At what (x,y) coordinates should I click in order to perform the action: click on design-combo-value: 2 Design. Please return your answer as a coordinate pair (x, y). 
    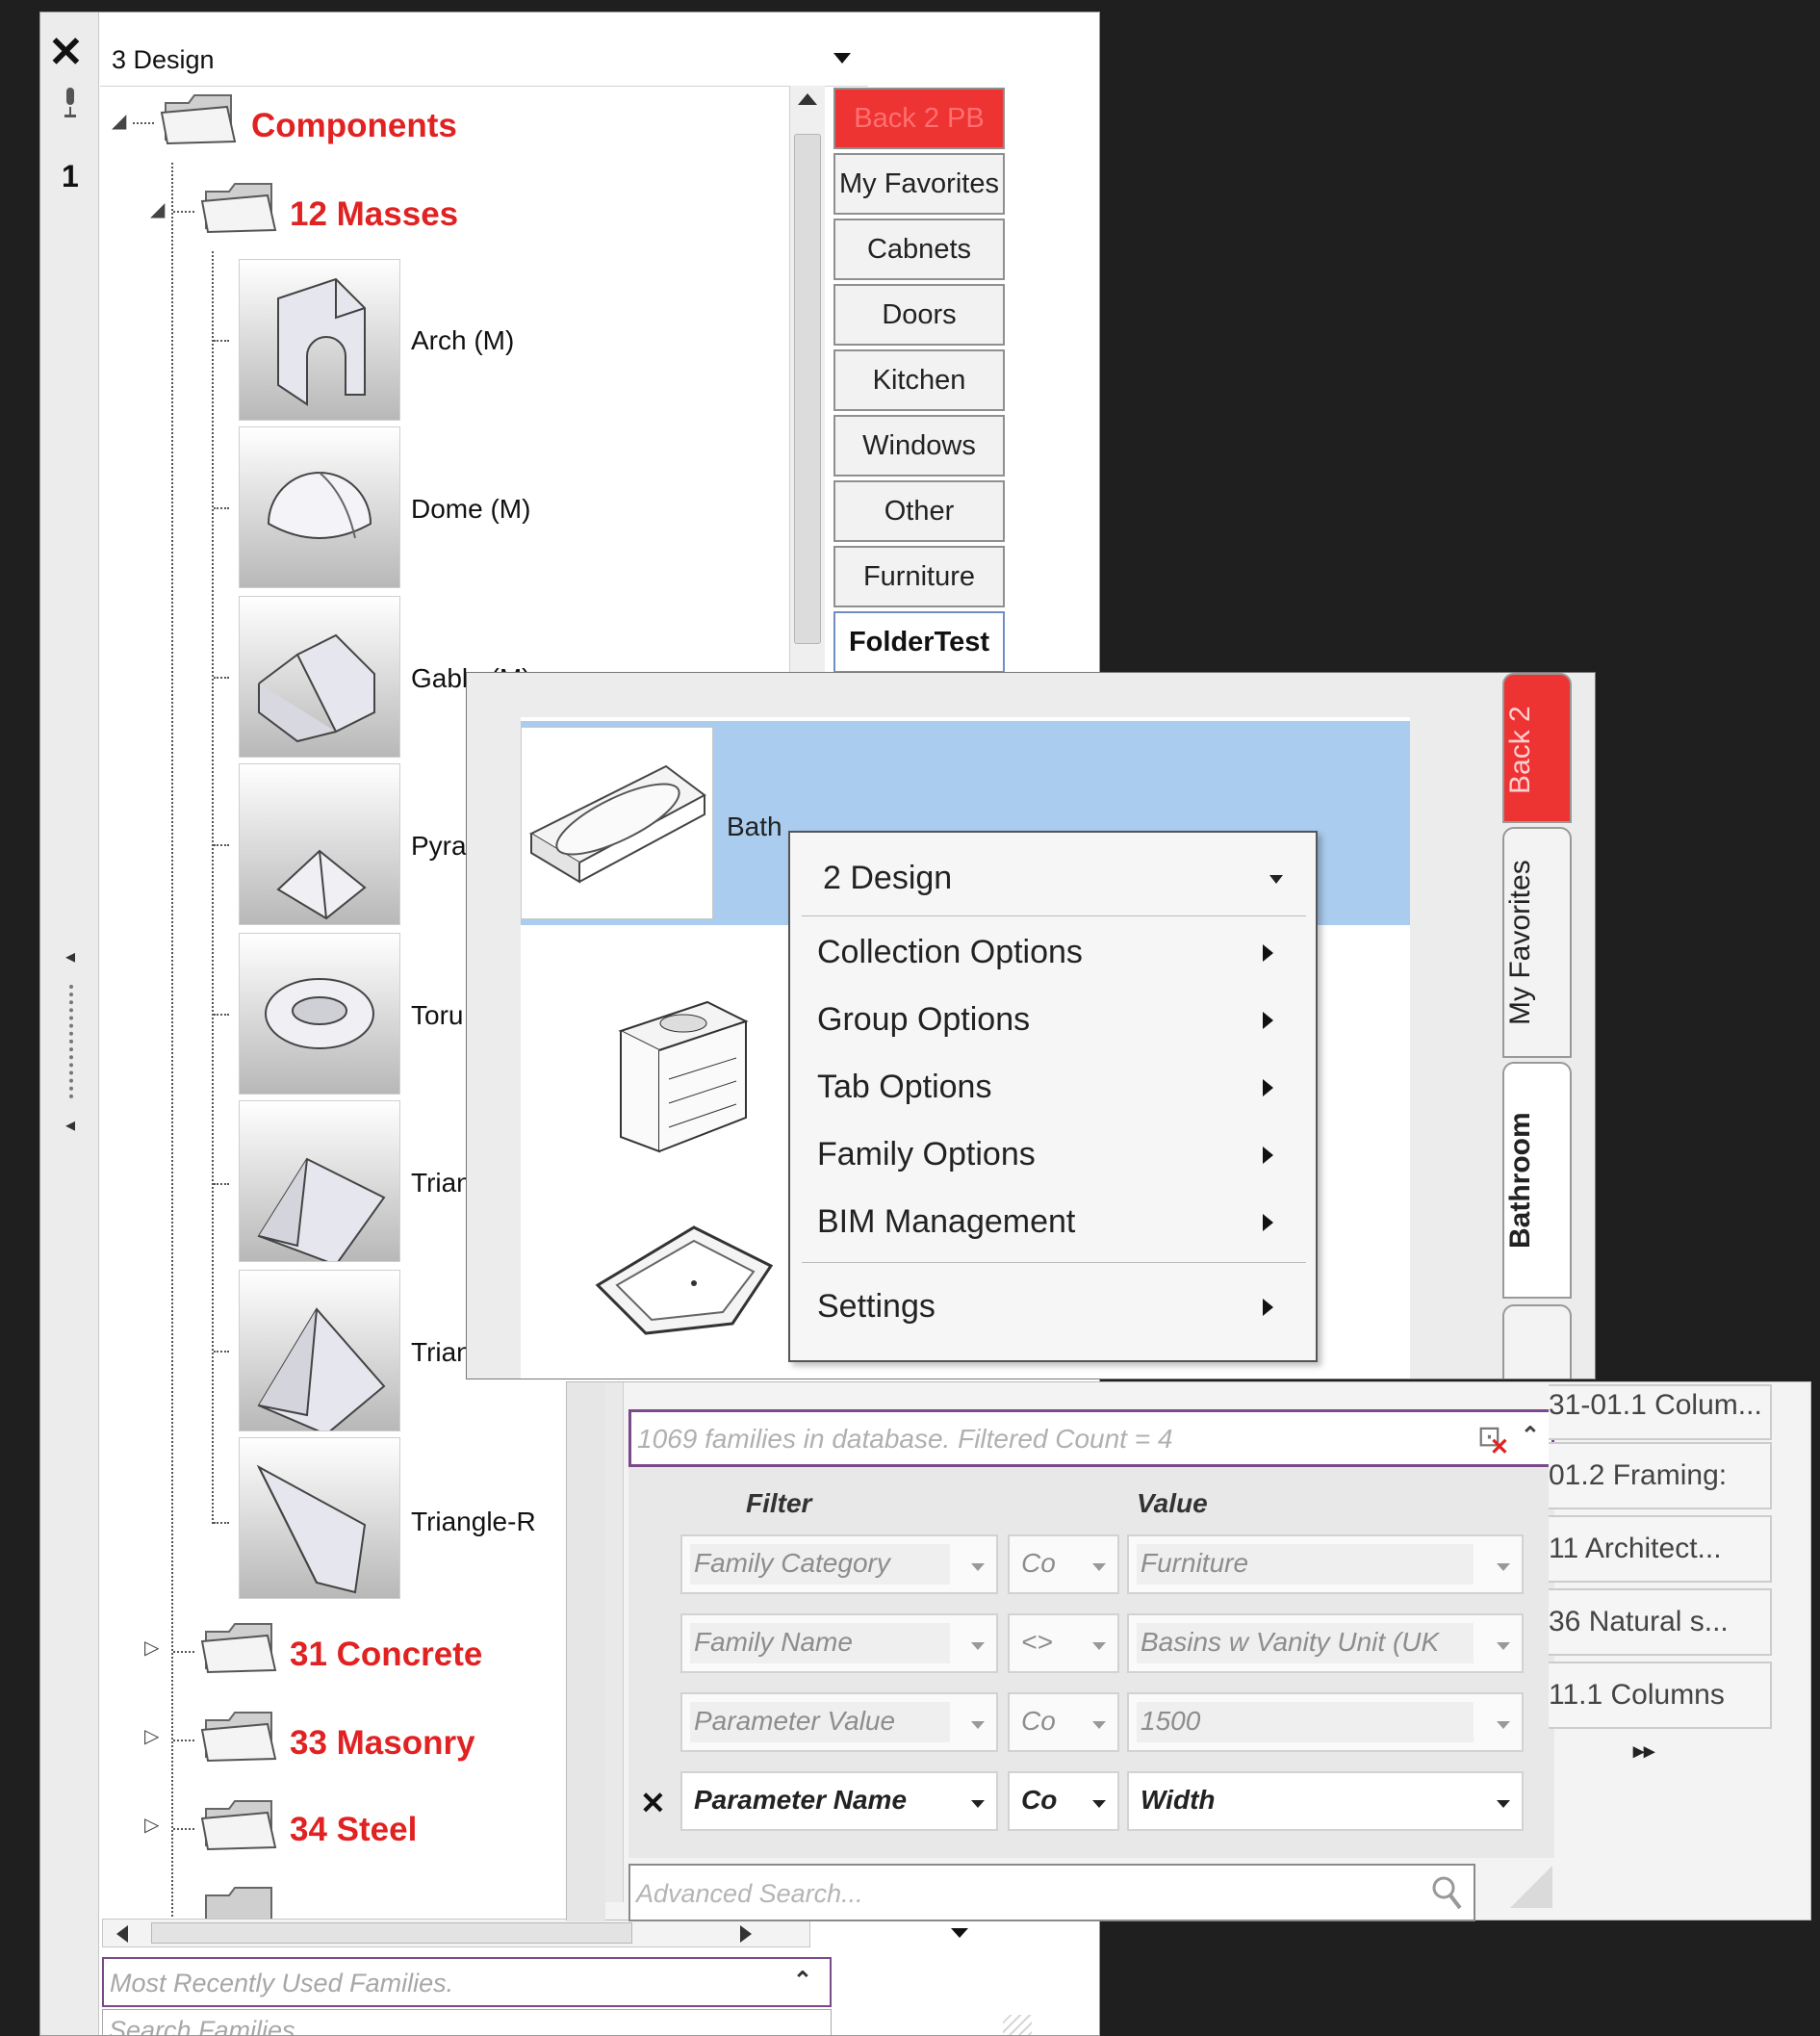
    Looking at the image, I should click on (888, 878).